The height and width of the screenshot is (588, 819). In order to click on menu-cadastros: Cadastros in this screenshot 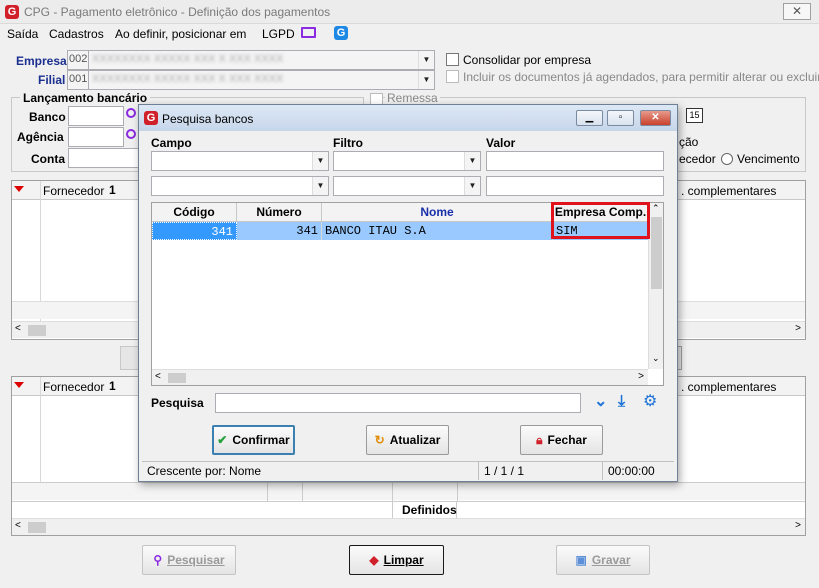, I will do `click(76, 34)`.